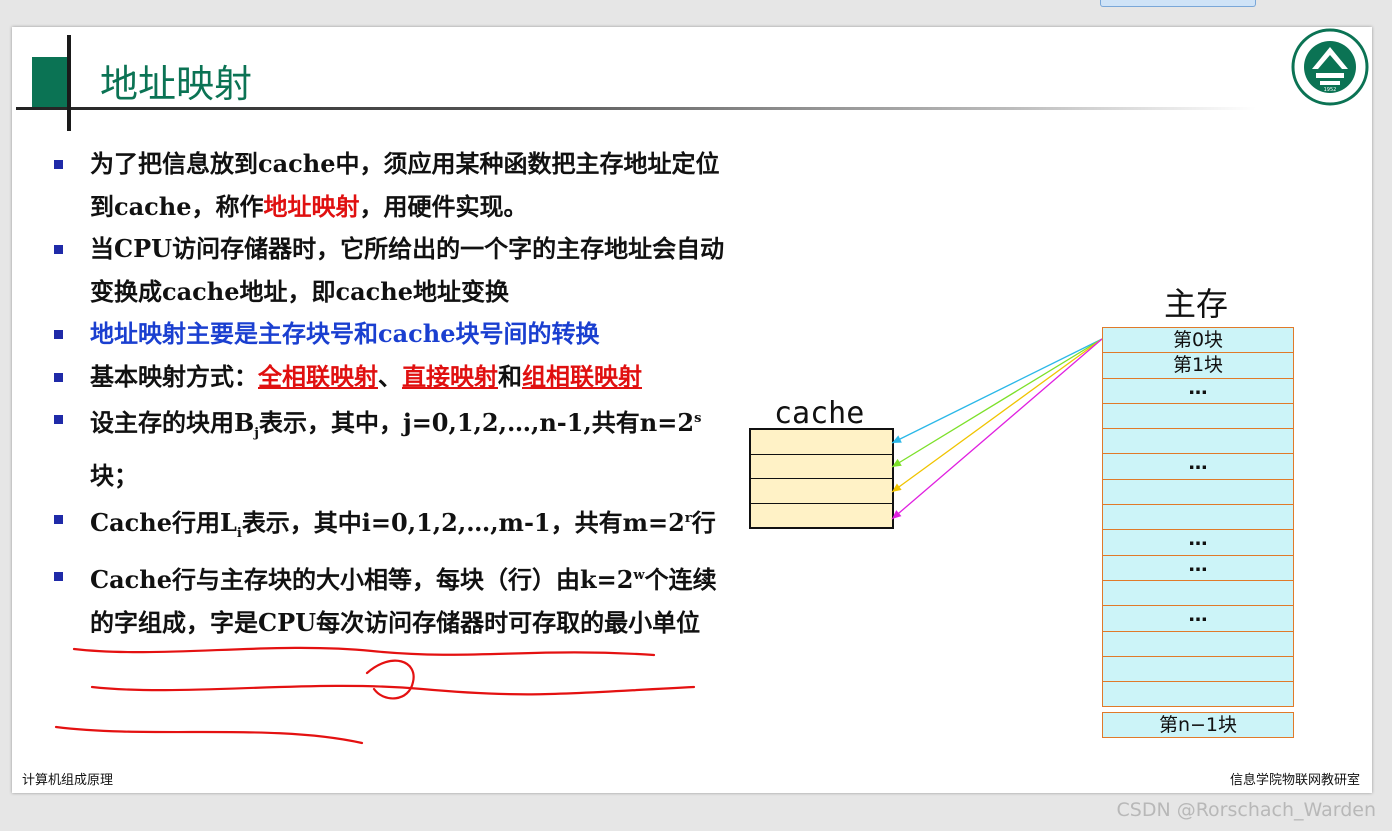 This screenshot has width=1392, height=831. I want to click on footer-course: 计算机组成原理, so click(68, 780).